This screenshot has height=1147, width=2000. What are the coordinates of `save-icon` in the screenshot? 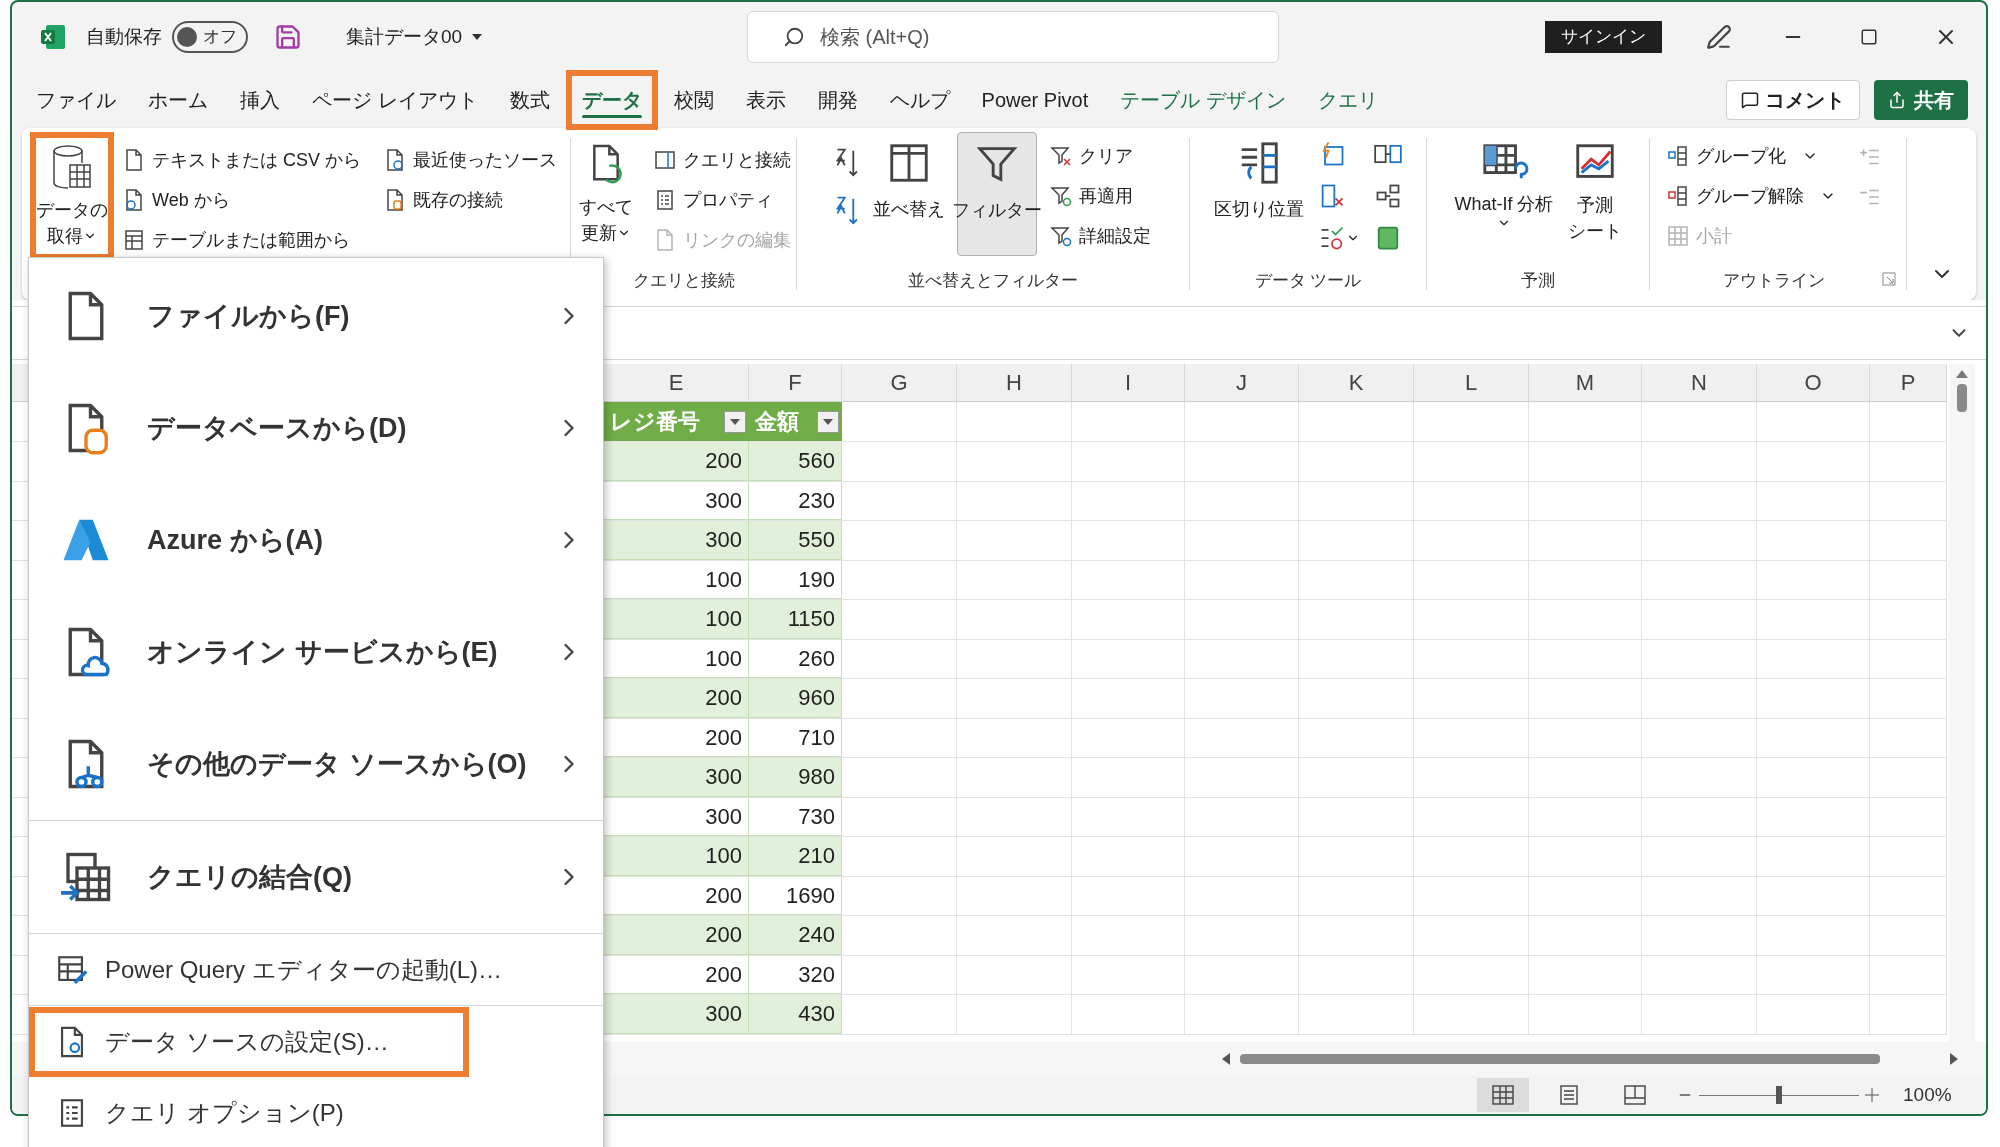 It's located at (288, 37).